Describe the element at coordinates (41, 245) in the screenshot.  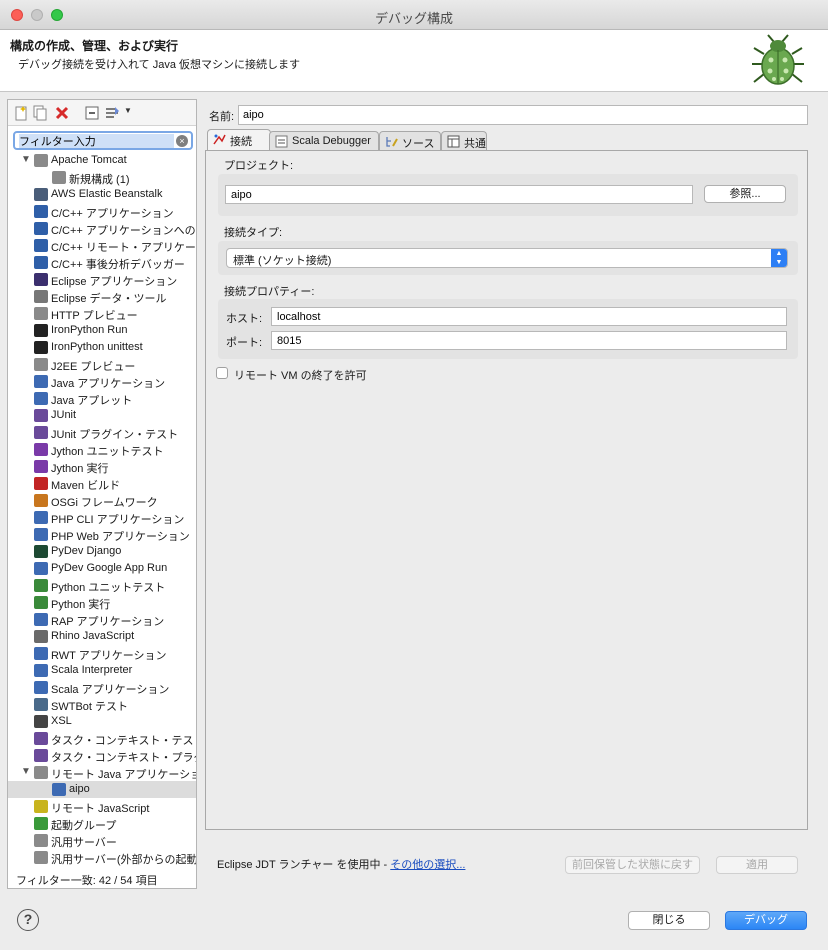
I see `c-remote-icon` at that location.